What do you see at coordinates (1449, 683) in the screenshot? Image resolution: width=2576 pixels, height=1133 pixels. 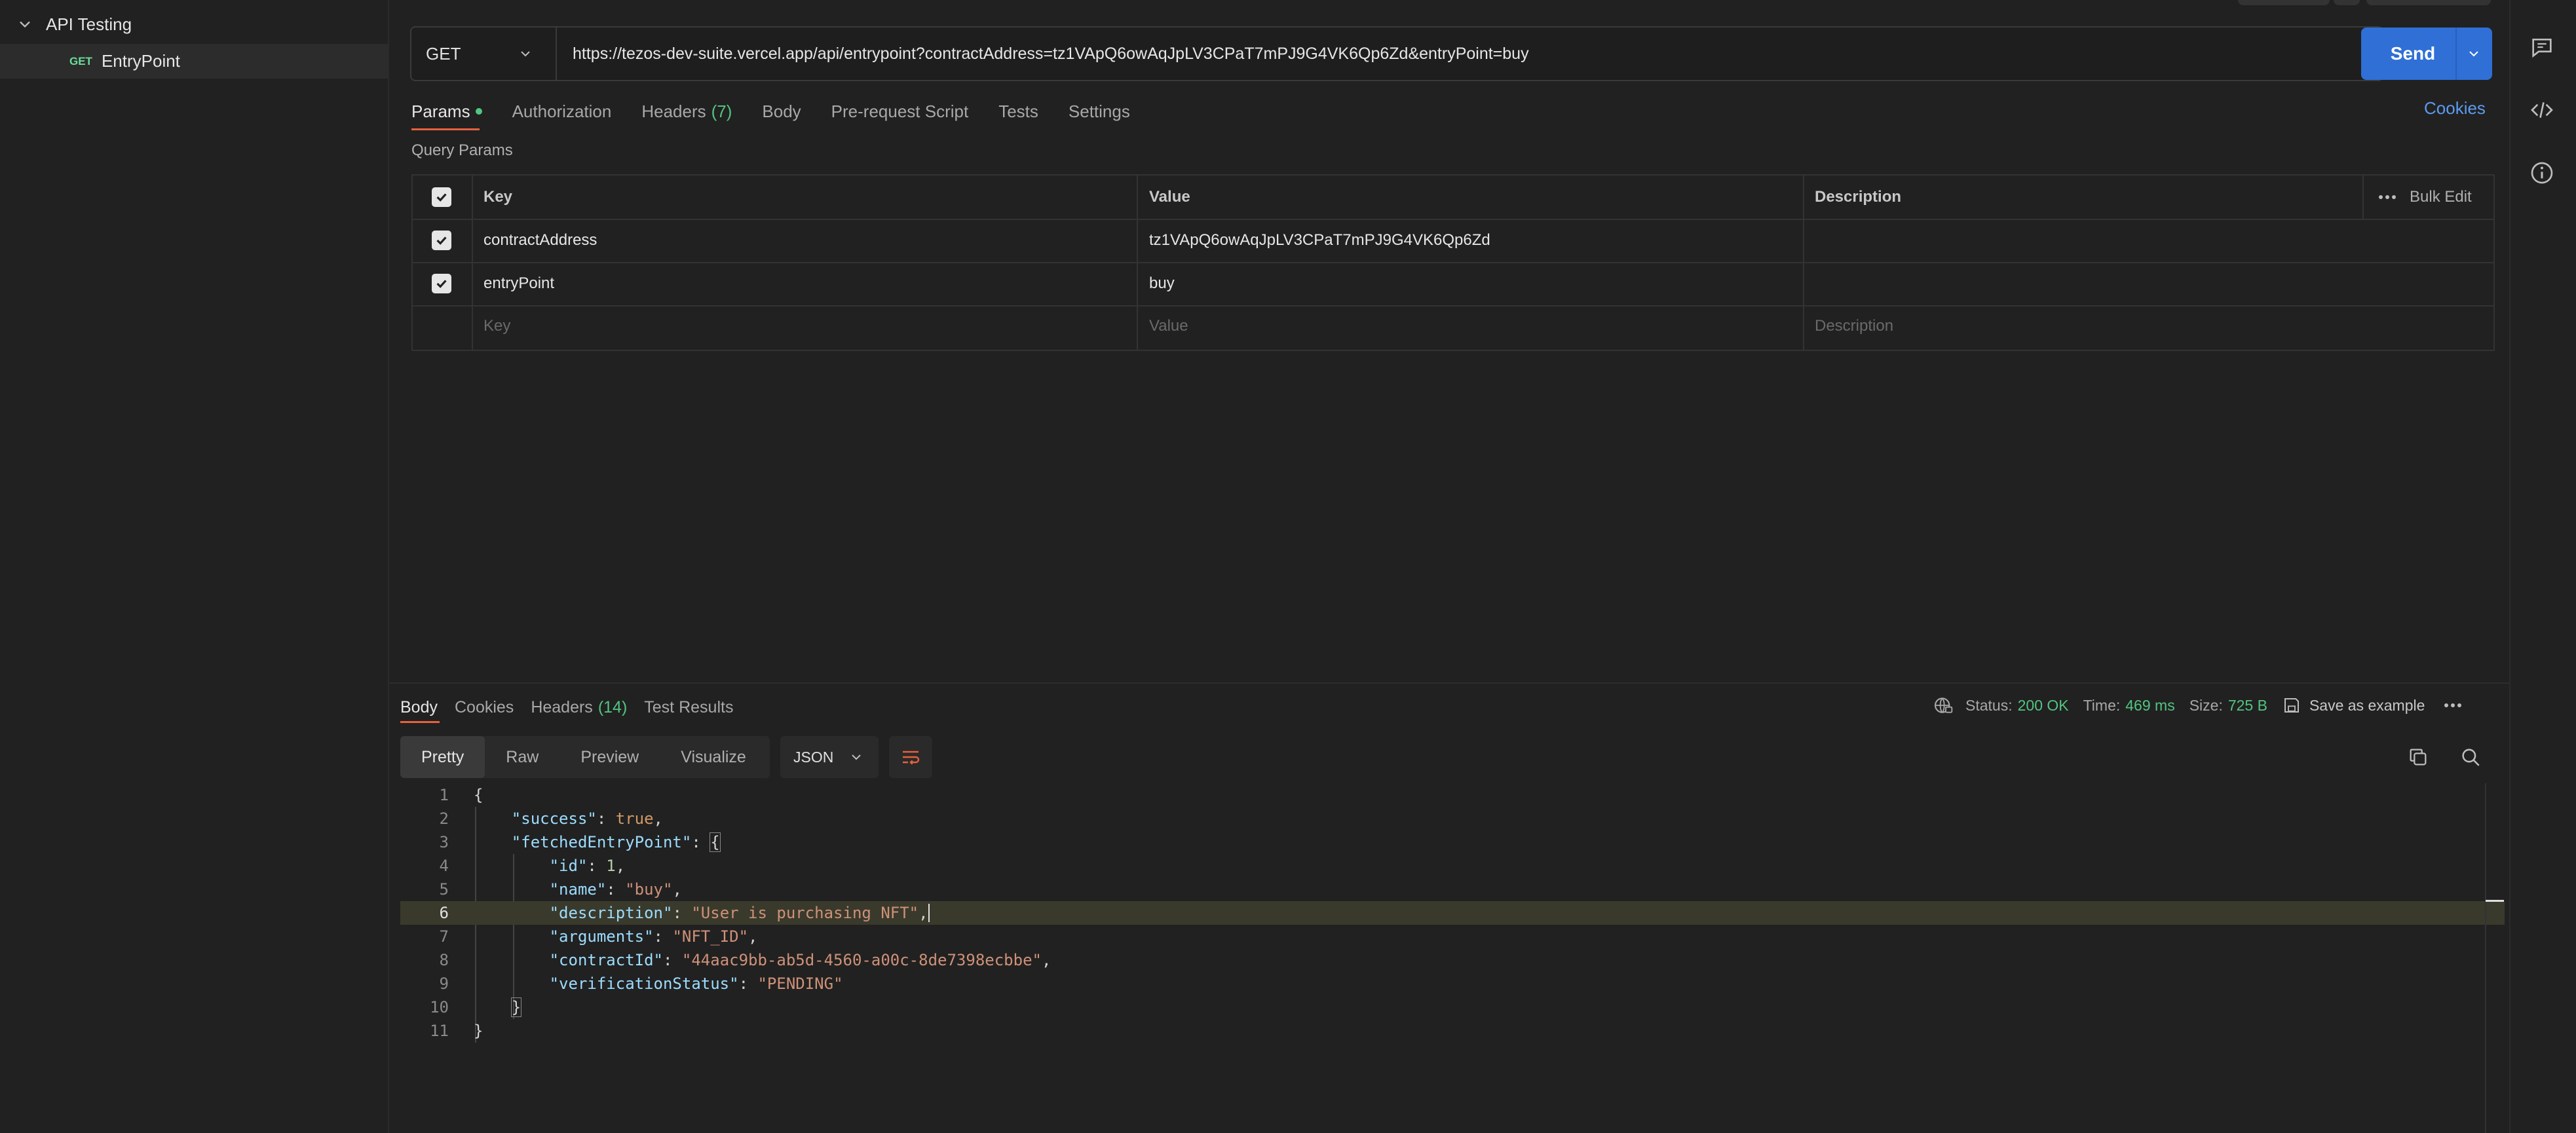 I see `panel-divider` at bounding box center [1449, 683].